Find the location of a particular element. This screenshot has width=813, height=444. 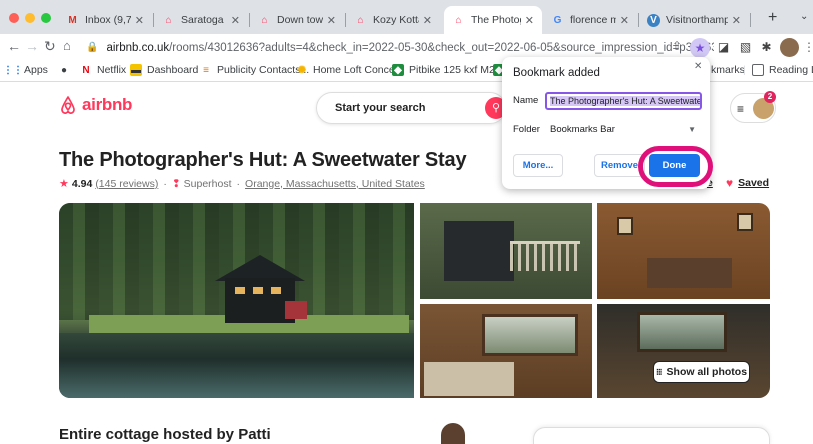

tab-visitnorthampton: V Visitnorthampt ✕ is located at coordinates (694, 20).